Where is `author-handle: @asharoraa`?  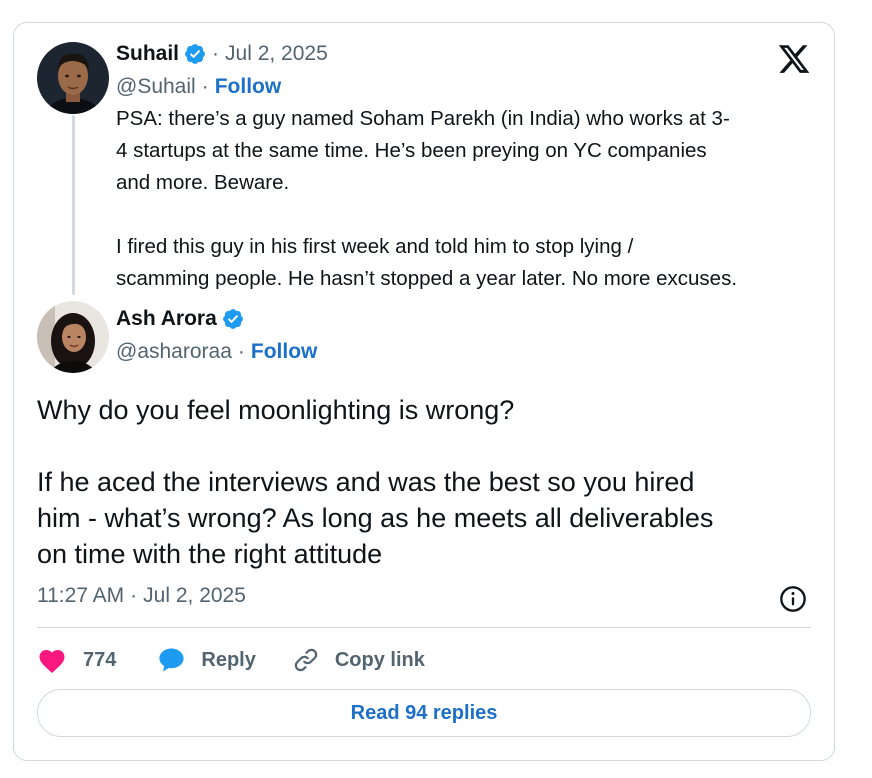 author-handle: @asharoraa is located at coordinates (174, 352).